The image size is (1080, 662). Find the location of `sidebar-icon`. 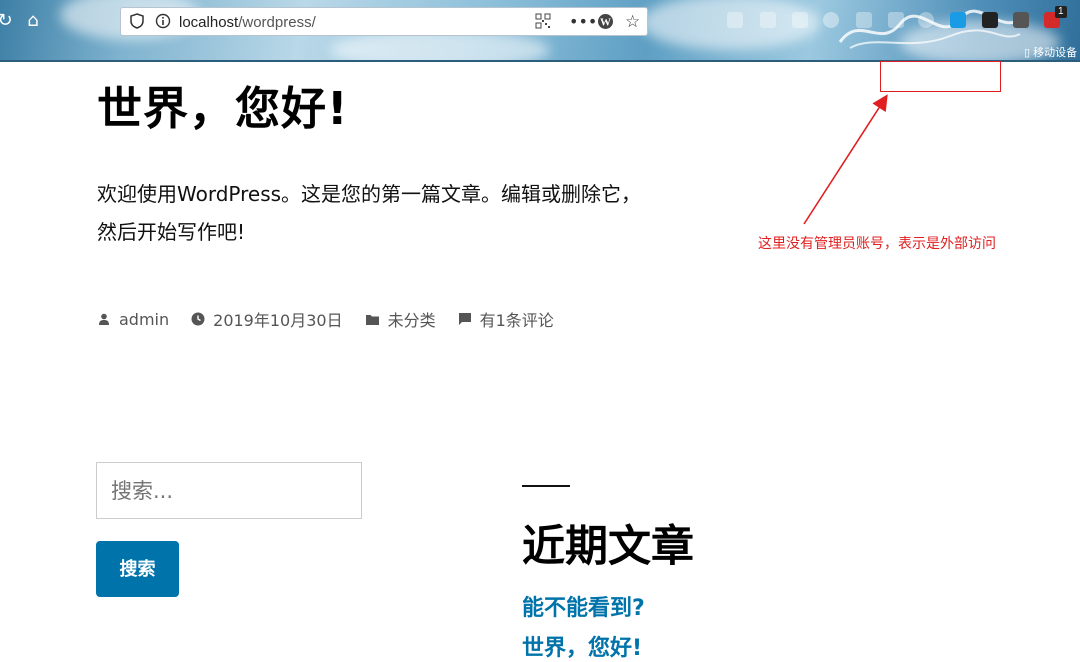

sidebar-icon is located at coordinates (800, 20).